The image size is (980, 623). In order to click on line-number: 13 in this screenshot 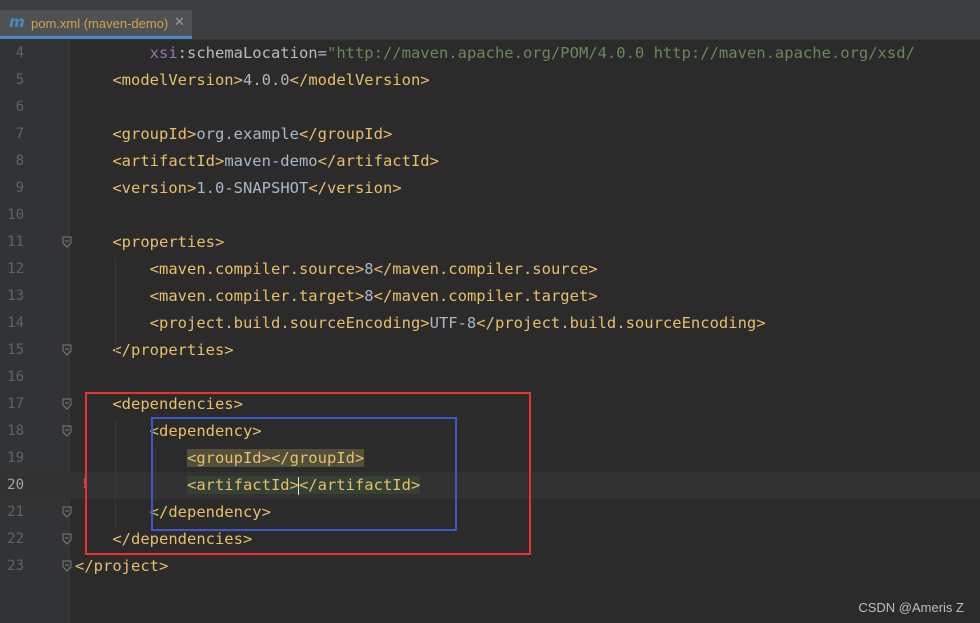, I will do `click(15, 296)`.